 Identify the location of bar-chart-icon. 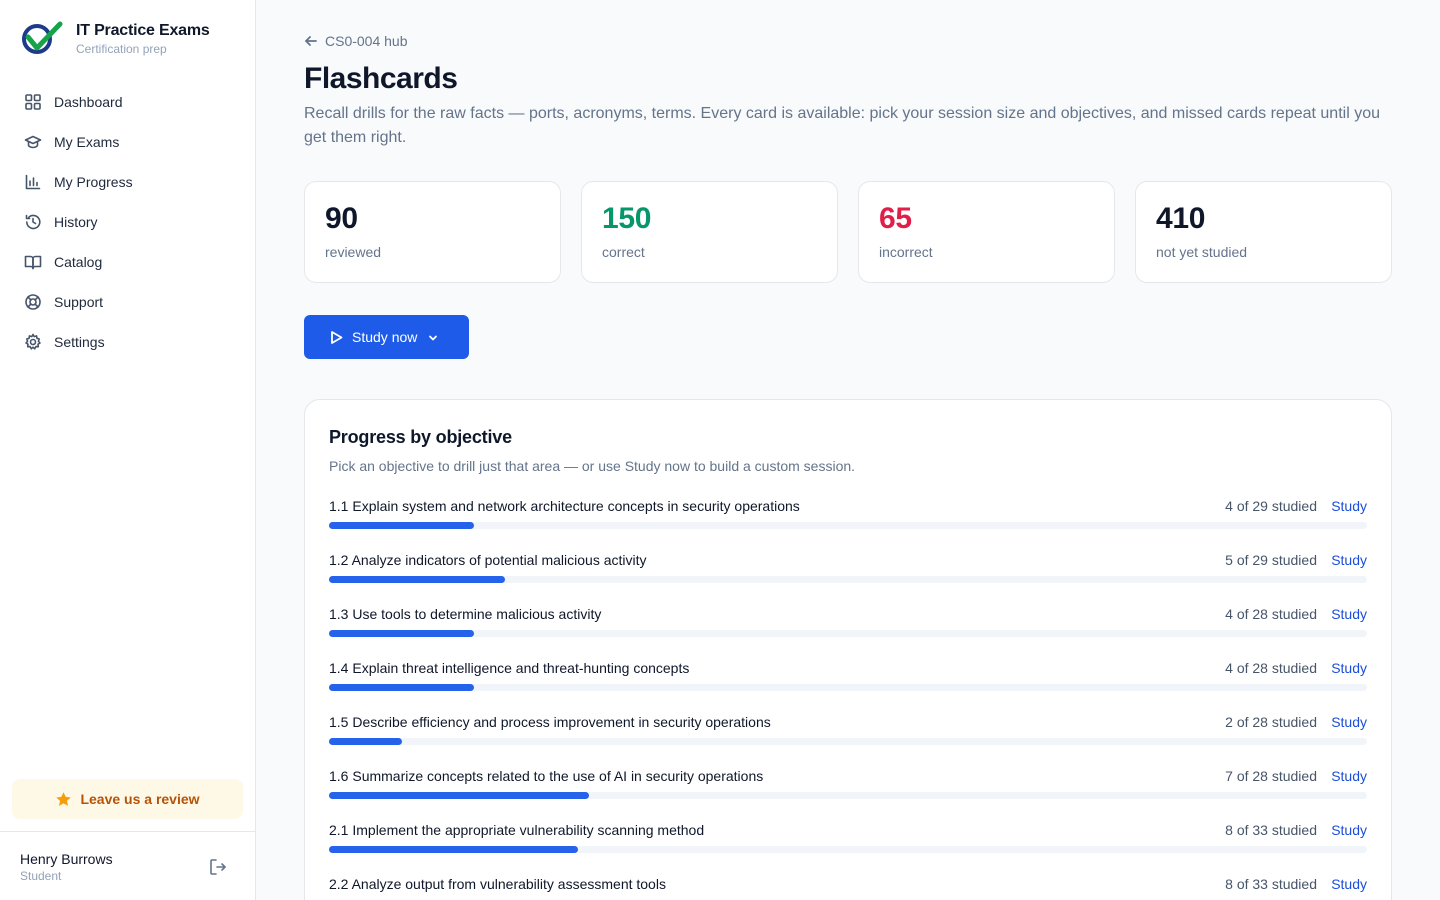
(33, 182).